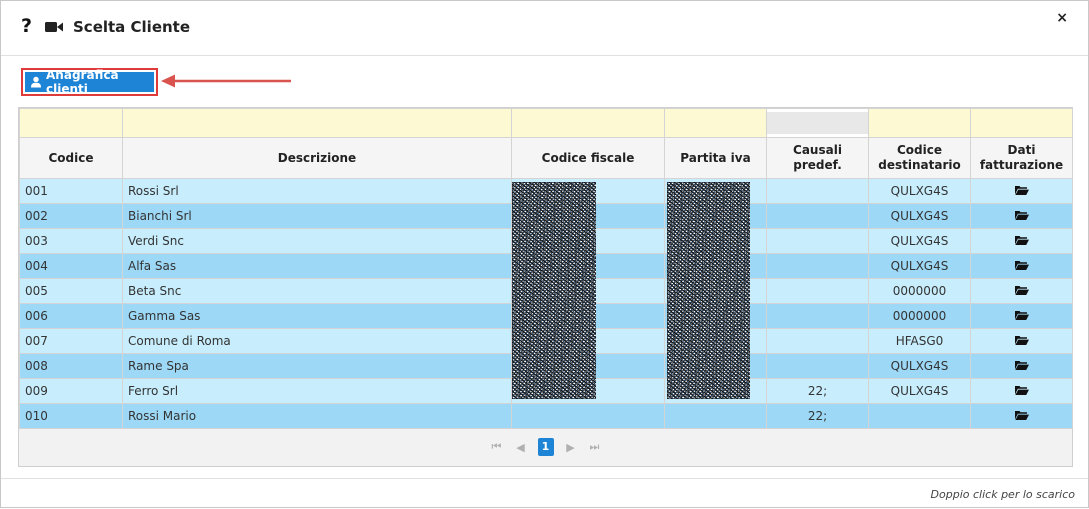 The width and height of the screenshot is (1089, 509). What do you see at coordinates (919, 341) in the screenshot?
I see `cell-destinatario: HFASG0` at bounding box center [919, 341].